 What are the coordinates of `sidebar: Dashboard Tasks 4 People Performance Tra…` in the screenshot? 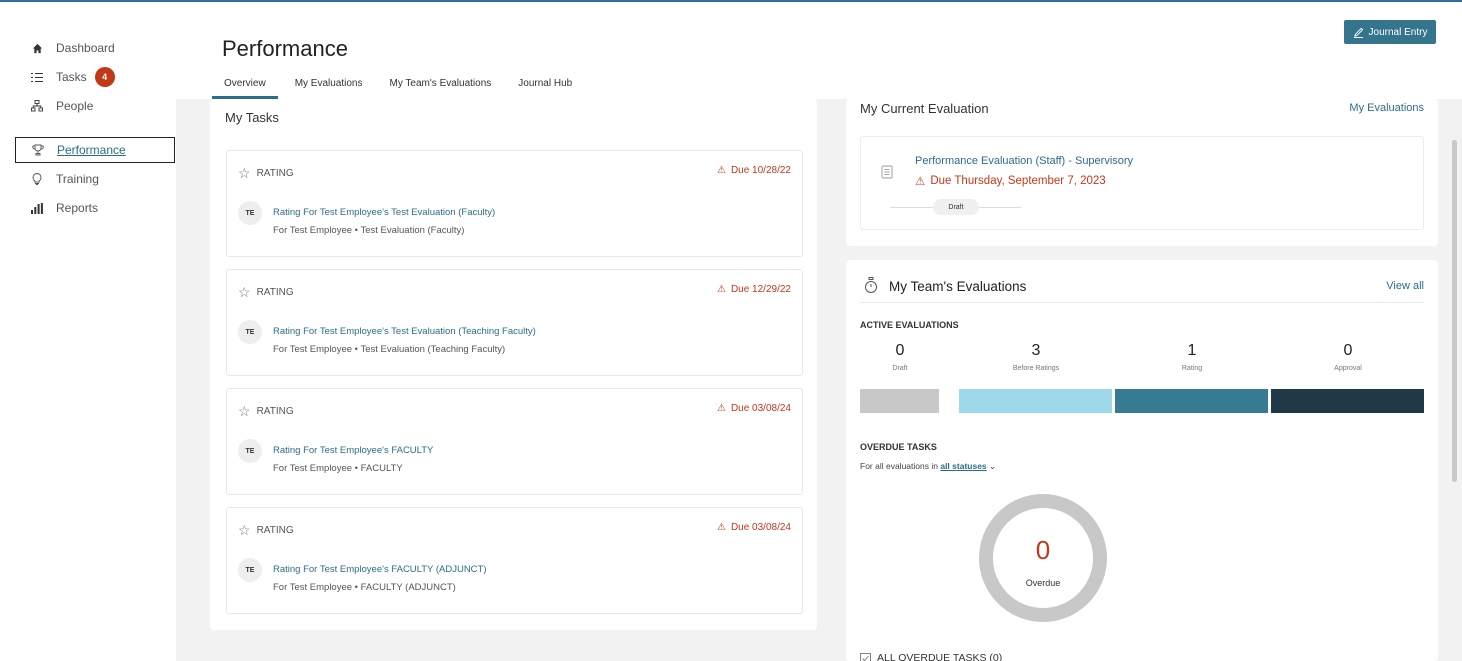 It's located at (88, 331).